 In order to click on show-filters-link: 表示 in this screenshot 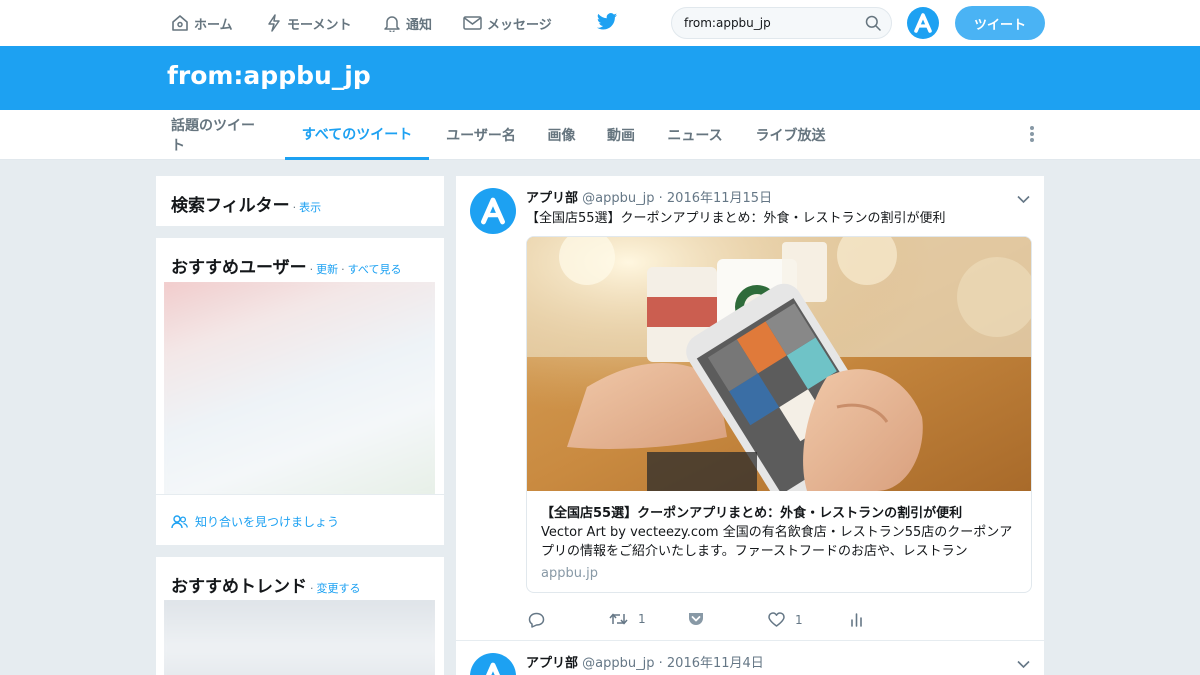, I will do `click(310, 207)`.